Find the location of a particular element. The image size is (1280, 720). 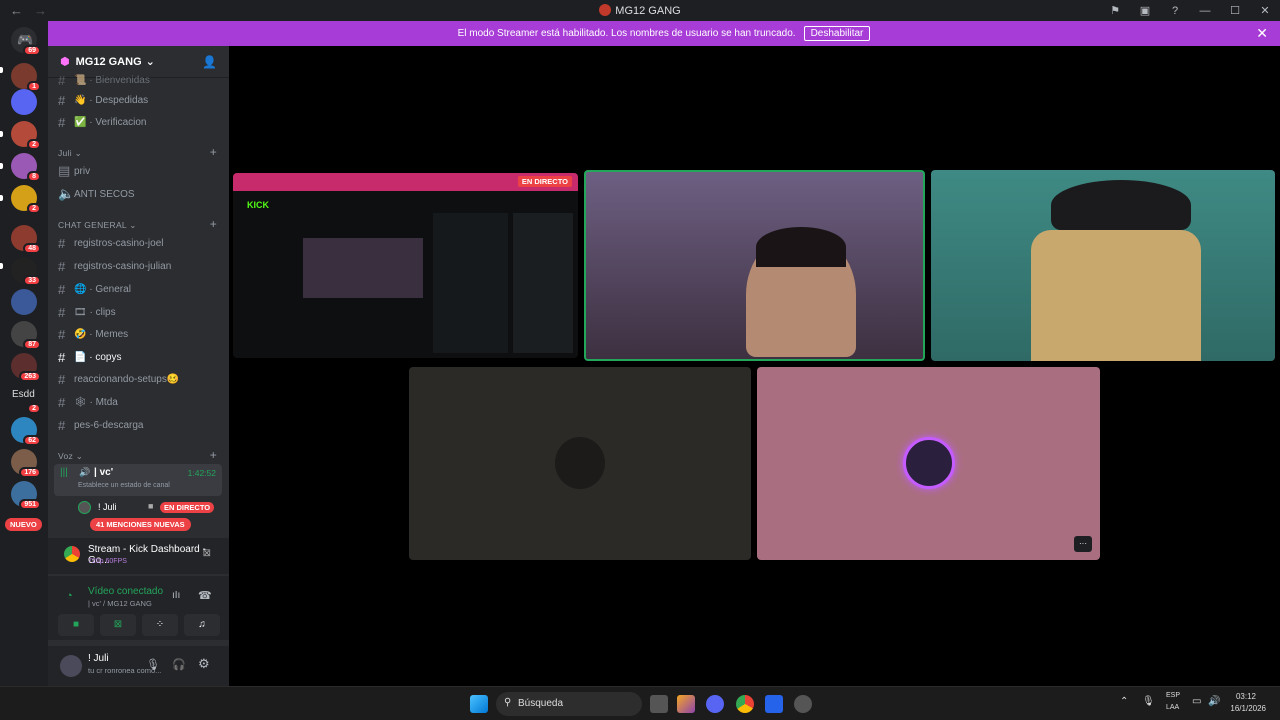

close-button: ✕ is located at coordinates (1265, 10).